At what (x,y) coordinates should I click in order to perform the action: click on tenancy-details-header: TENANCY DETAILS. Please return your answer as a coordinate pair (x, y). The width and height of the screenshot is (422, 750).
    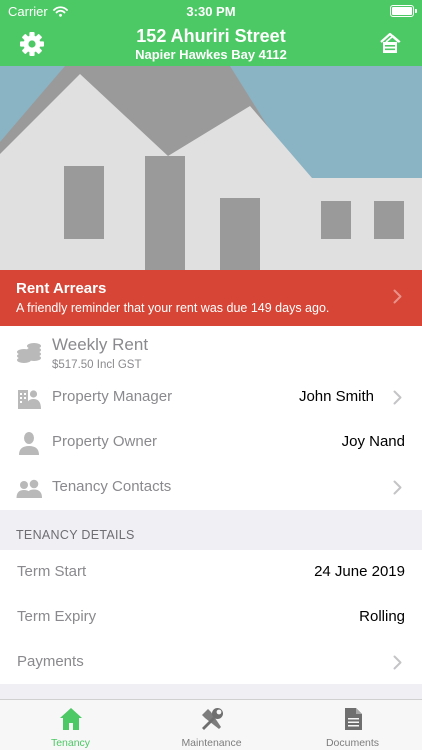
    Looking at the image, I should click on (211, 530).